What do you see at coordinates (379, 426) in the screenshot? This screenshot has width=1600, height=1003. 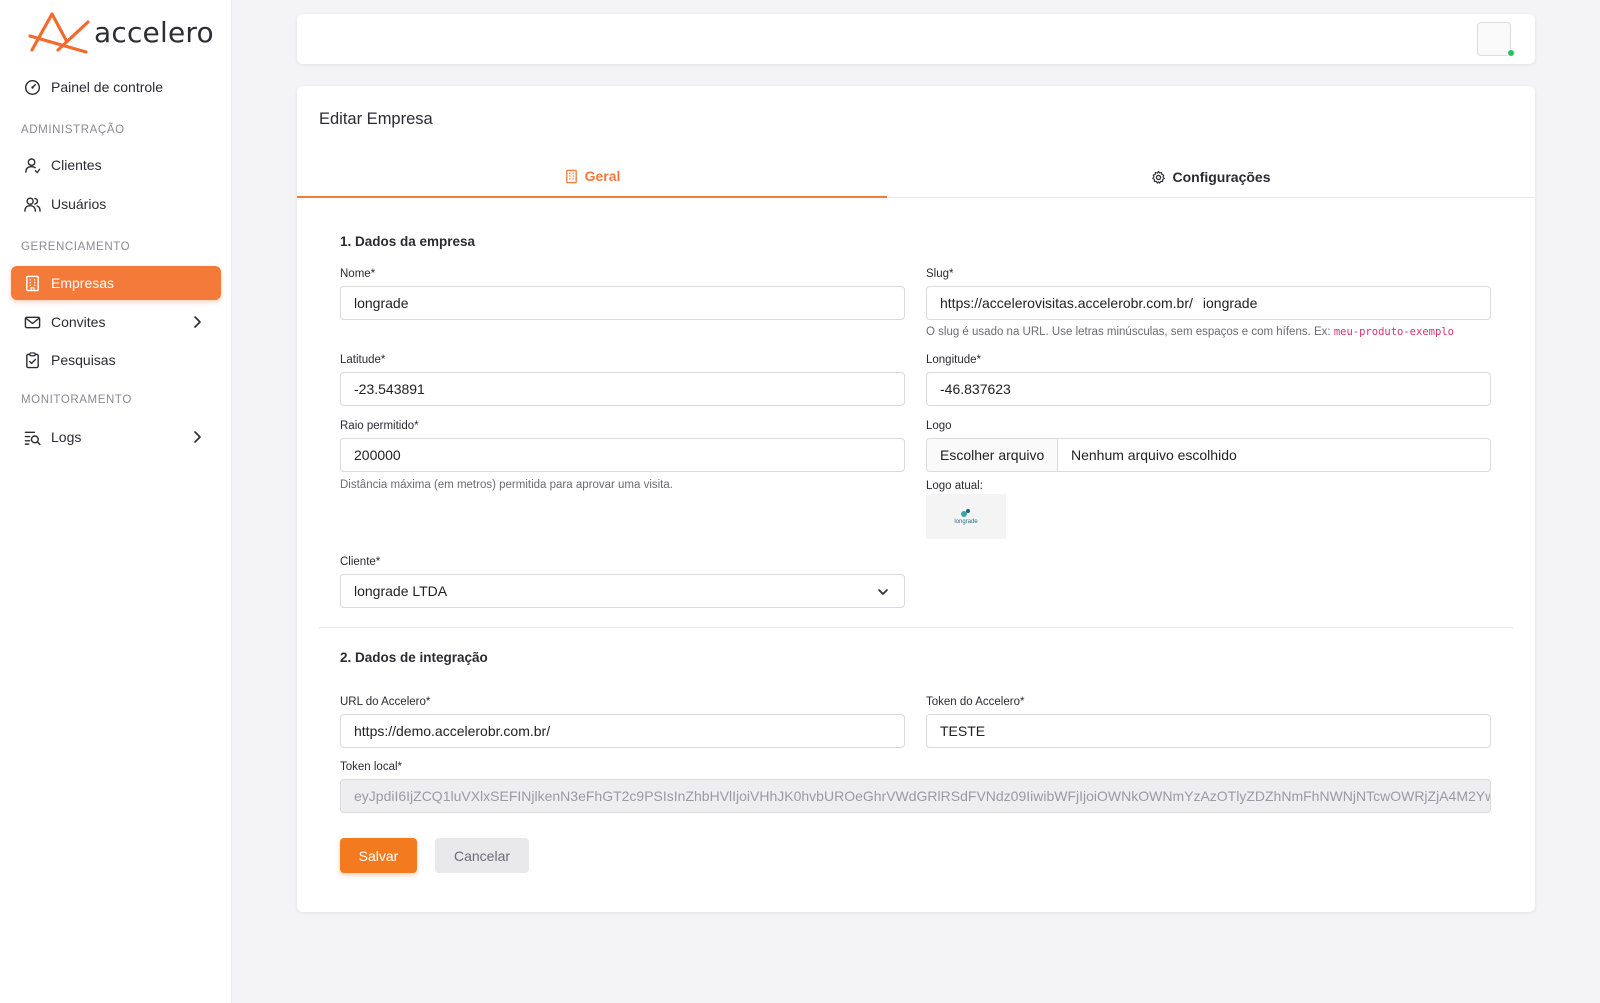 I see `raio-label: Raio permitido*` at bounding box center [379, 426].